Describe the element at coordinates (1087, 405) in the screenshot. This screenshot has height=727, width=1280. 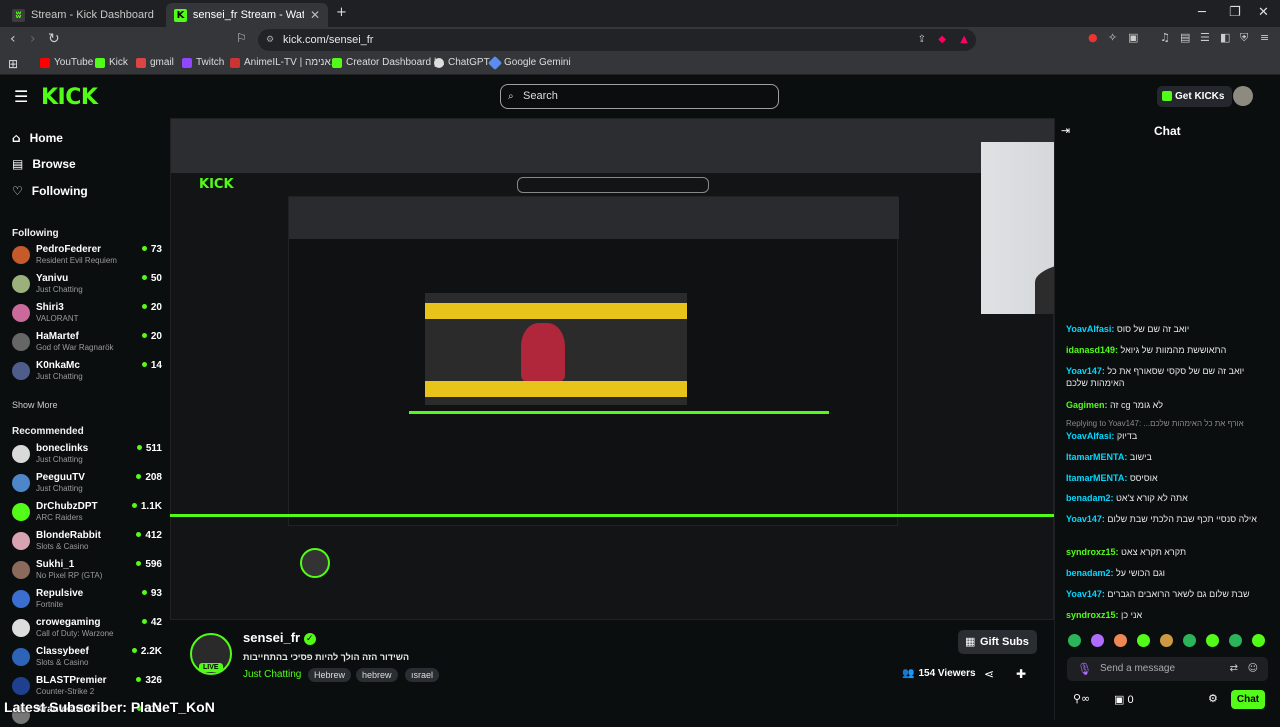
I see `chat-username: Gagimen:` at that location.